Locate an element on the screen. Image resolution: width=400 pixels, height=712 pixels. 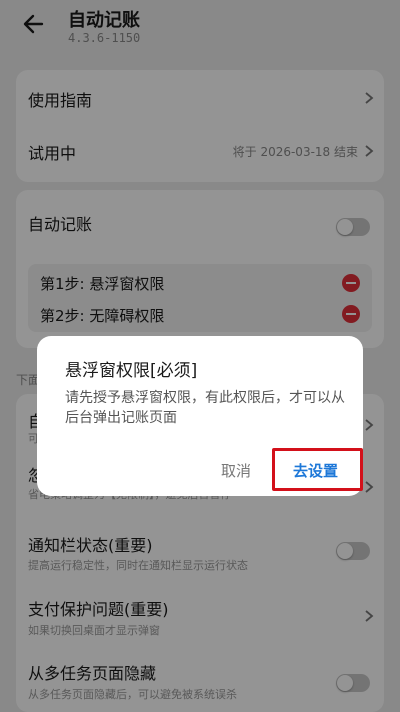
dialog-title: 悬浮窗权限[必须] is located at coordinates (131, 371).